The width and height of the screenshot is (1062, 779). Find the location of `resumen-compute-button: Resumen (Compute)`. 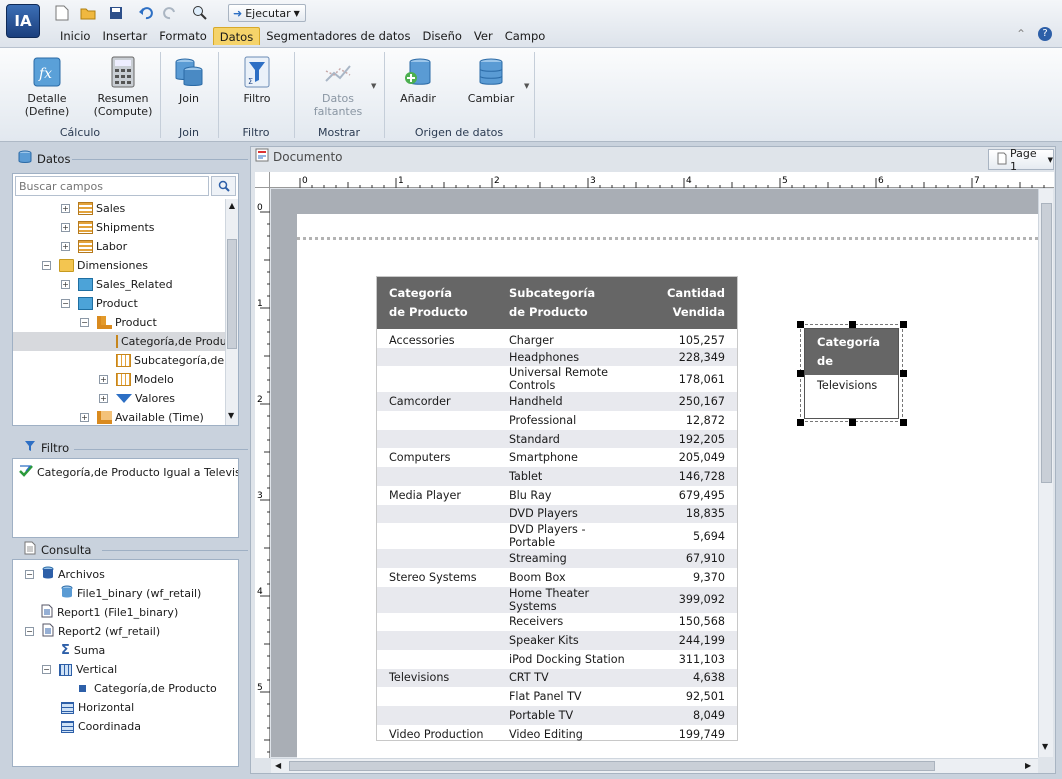

resumen-compute-button: Resumen (Compute) is located at coordinates (123, 87).